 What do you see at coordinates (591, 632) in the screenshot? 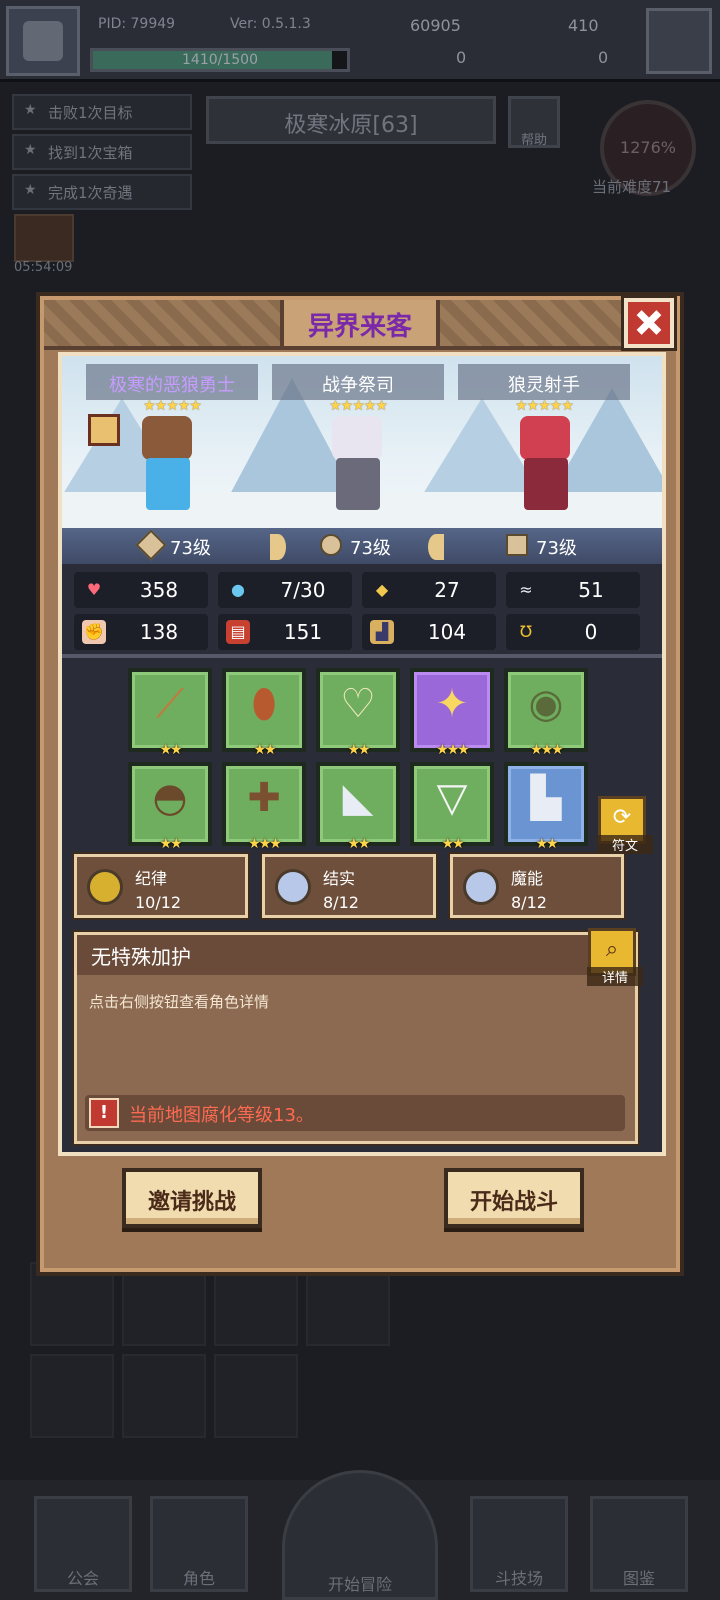
I see `stat-value: 0` at bounding box center [591, 632].